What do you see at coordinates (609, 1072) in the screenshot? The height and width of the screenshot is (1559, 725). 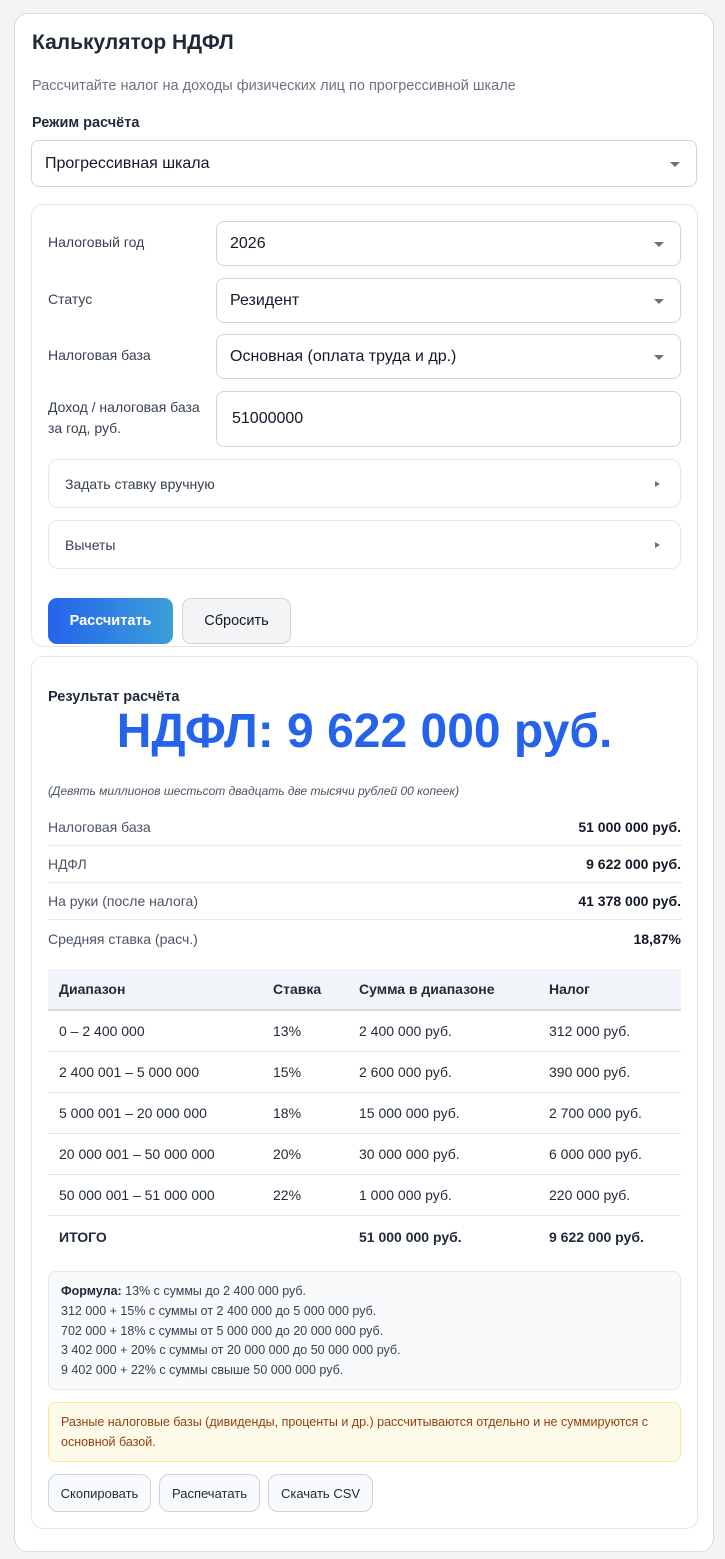 I see `table-cell: 390 000 руб.` at bounding box center [609, 1072].